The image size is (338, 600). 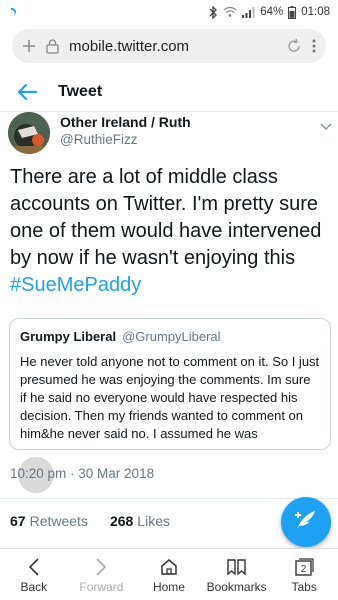 I want to click on quote-header: Grumpy Liberal @GrumpyLiberal, so click(x=170, y=336).